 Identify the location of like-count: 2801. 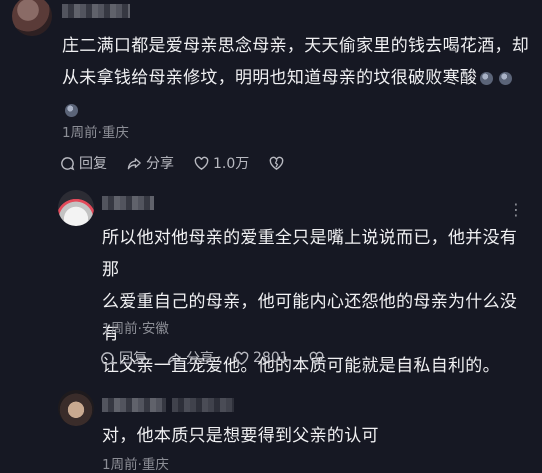
(271, 358).